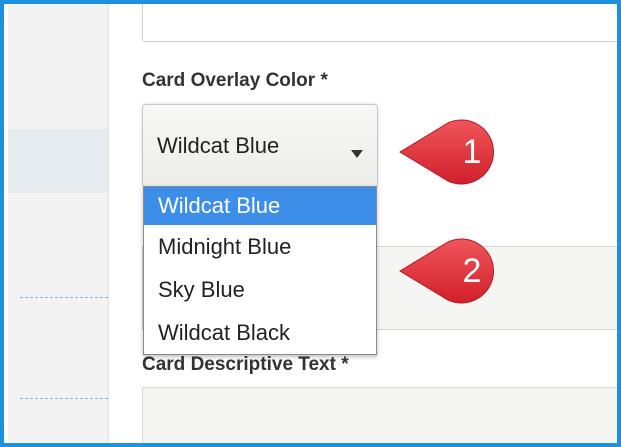  What do you see at coordinates (472, 152) in the screenshot?
I see `callout-number: 1` at bounding box center [472, 152].